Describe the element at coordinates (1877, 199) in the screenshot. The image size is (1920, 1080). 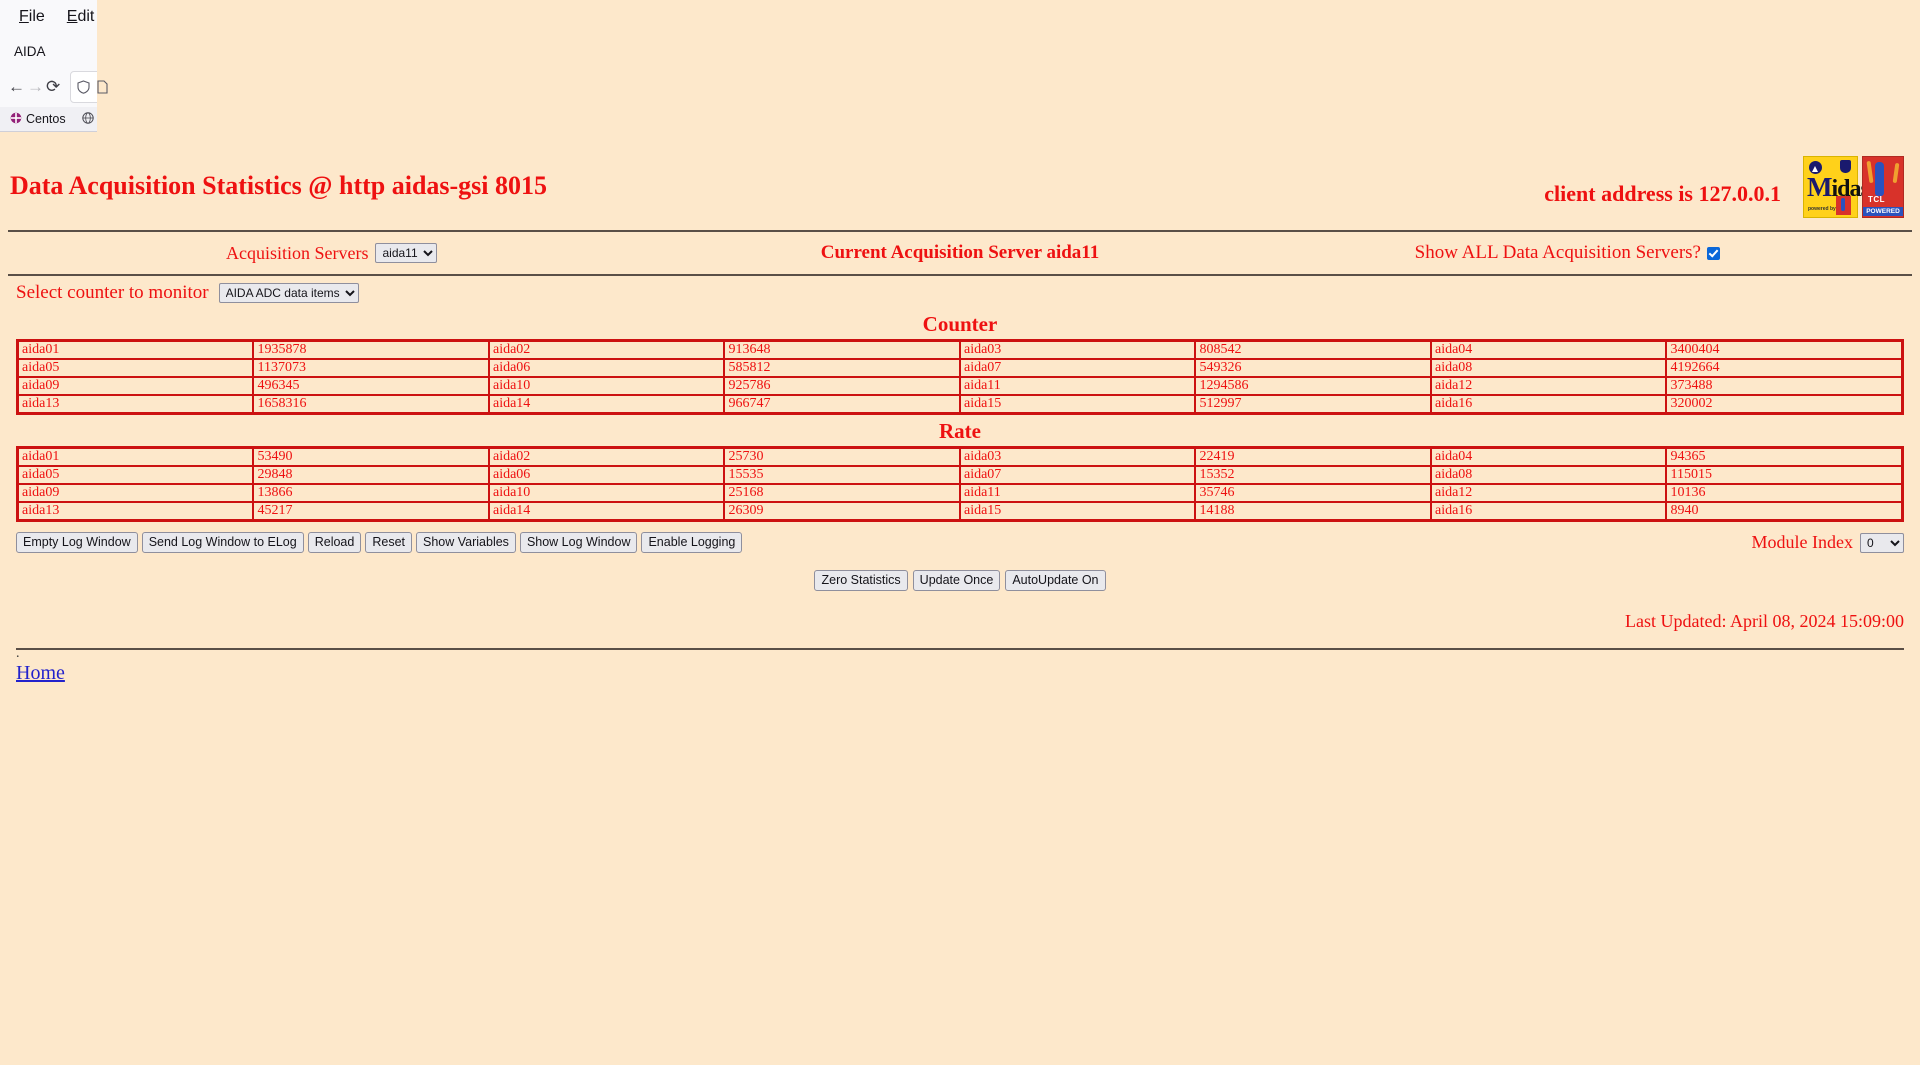
I see `tcl-wordmark: TCL` at that location.